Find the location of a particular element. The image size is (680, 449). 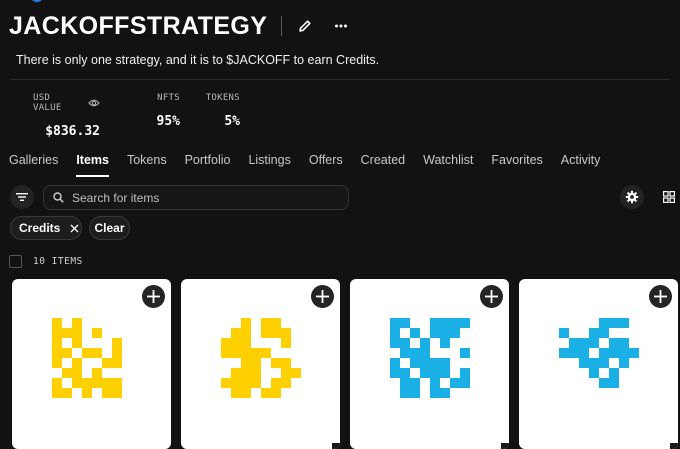

filter-chip-credits: Credits is located at coordinates (46, 228).